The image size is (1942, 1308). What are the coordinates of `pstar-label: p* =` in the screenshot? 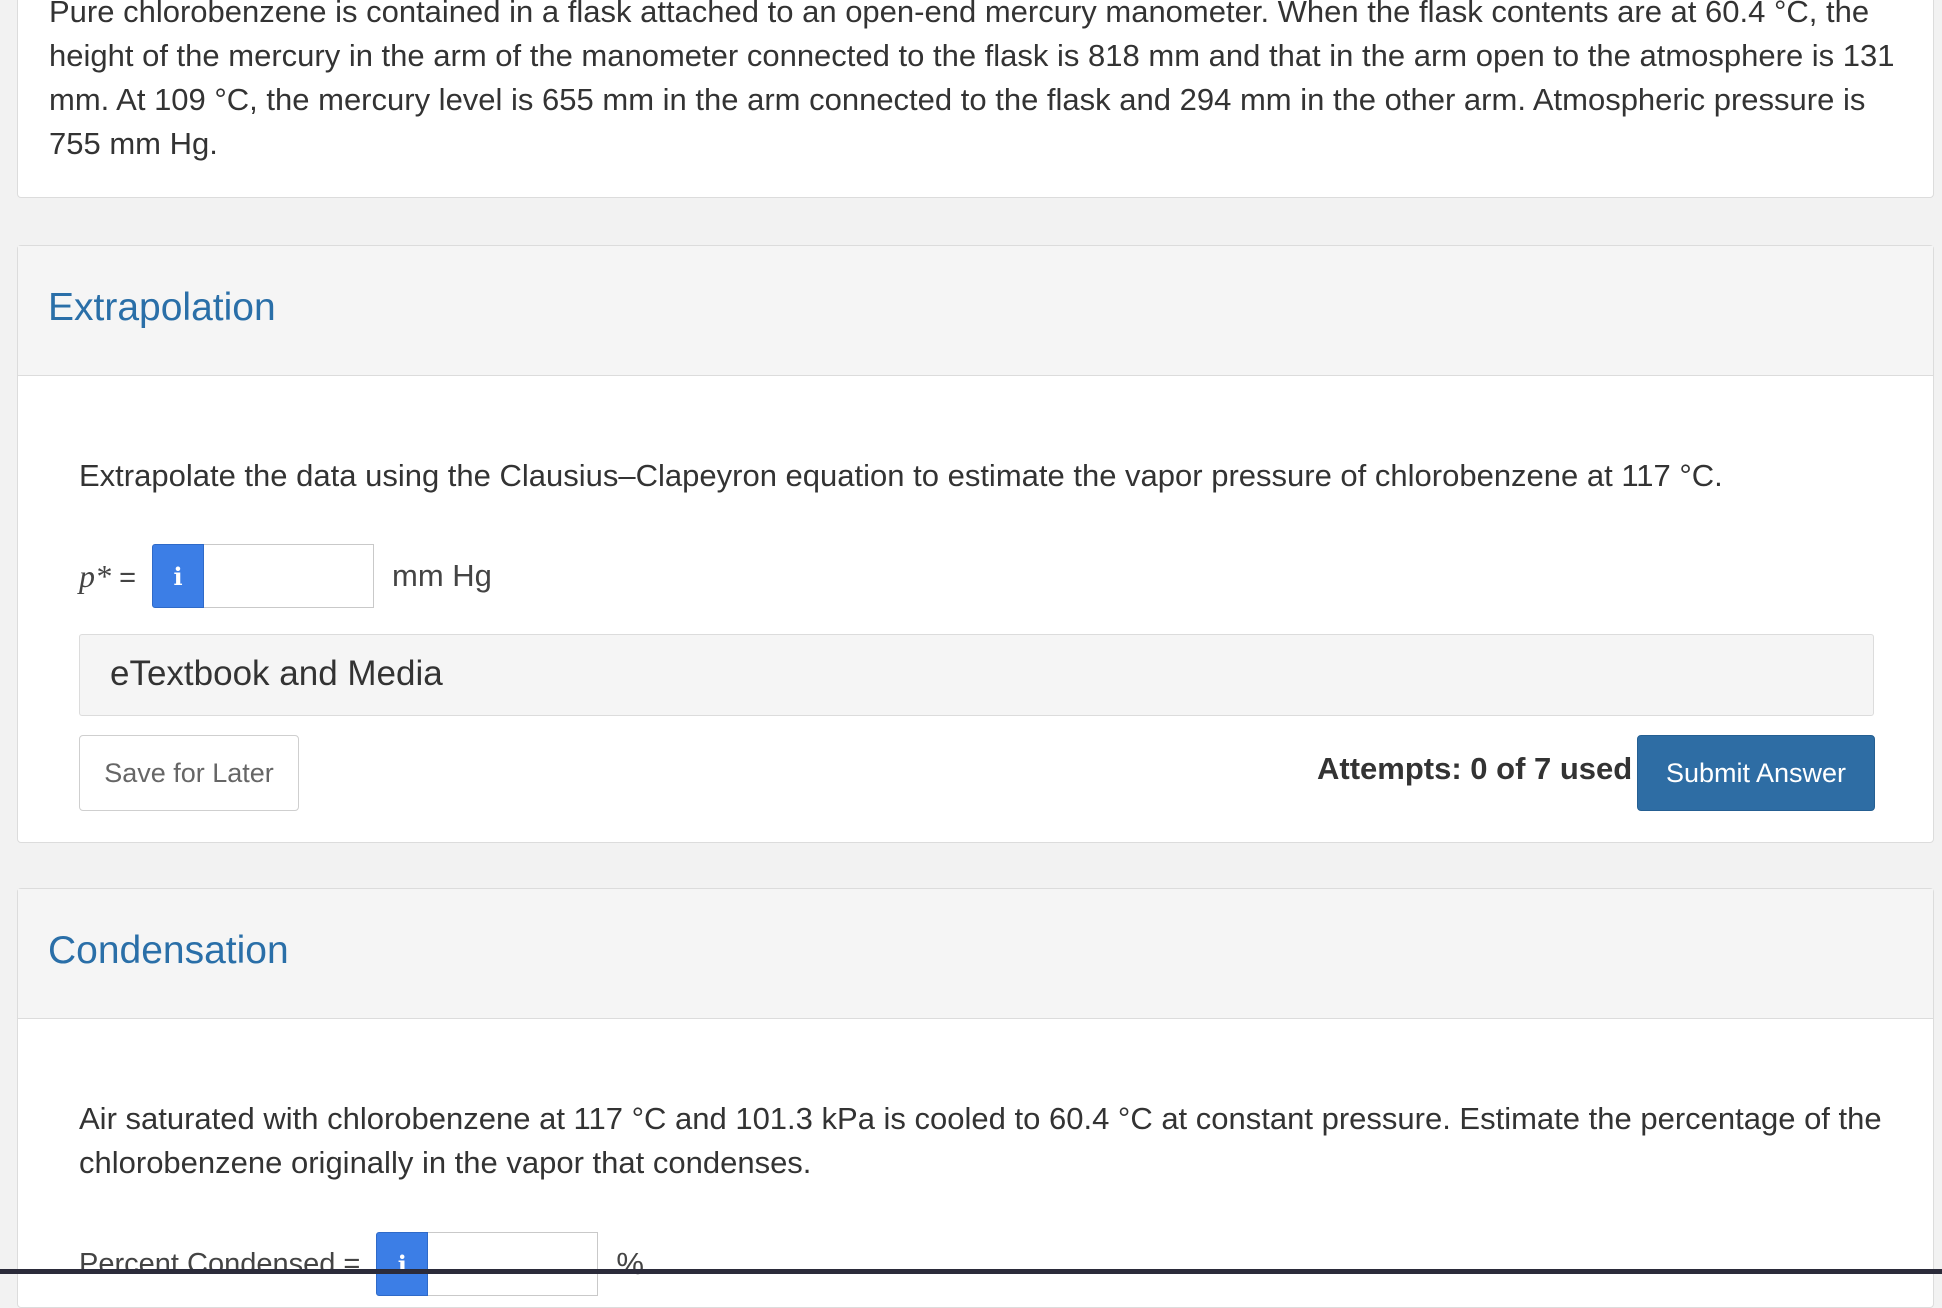 It's located at (107, 576).